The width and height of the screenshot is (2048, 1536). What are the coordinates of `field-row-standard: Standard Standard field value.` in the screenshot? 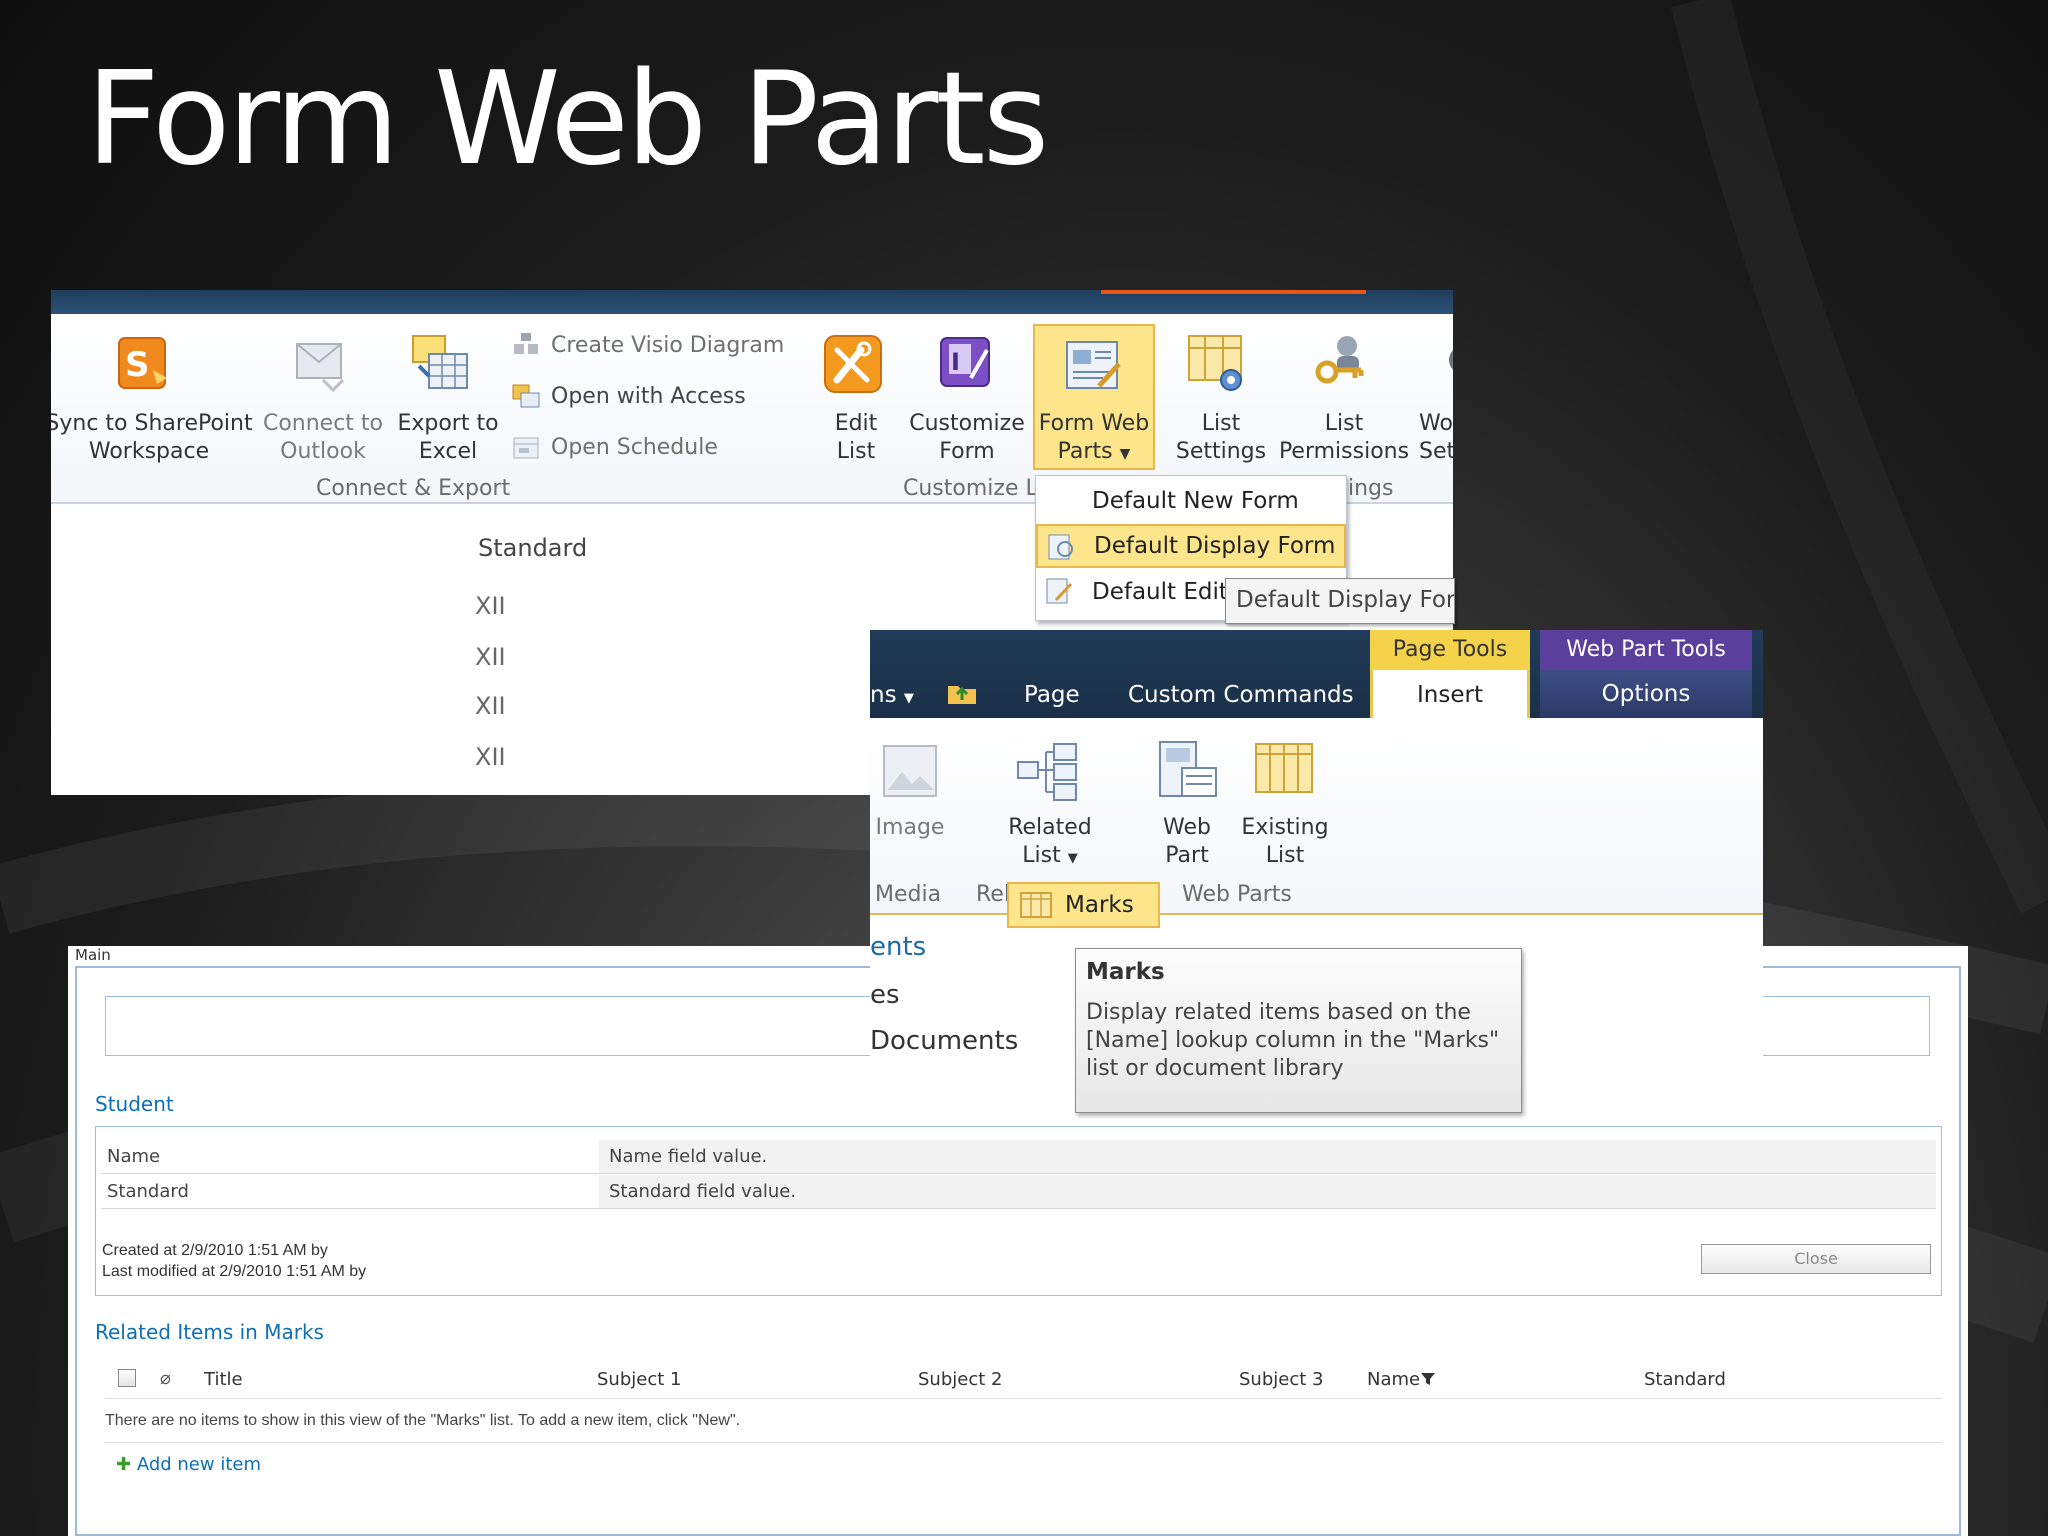 It's located at (1018, 1192).